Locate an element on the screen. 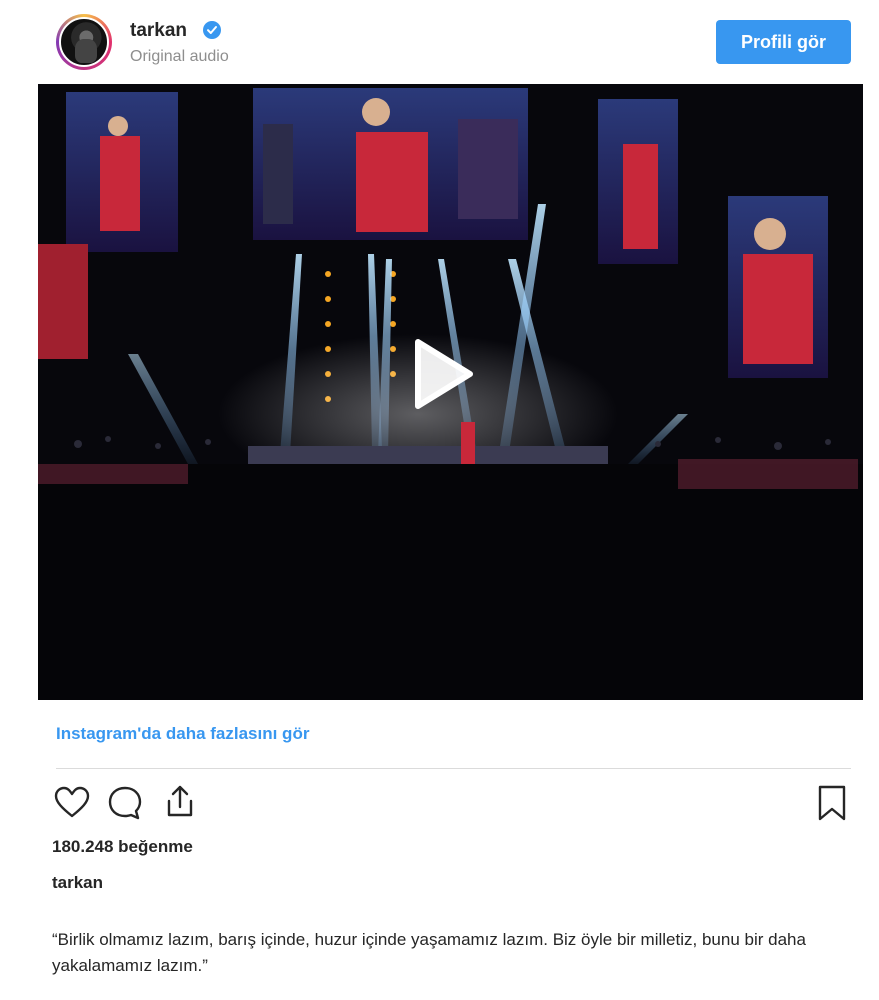 This screenshot has width=879, height=1000. play-icon is located at coordinates (442, 374).